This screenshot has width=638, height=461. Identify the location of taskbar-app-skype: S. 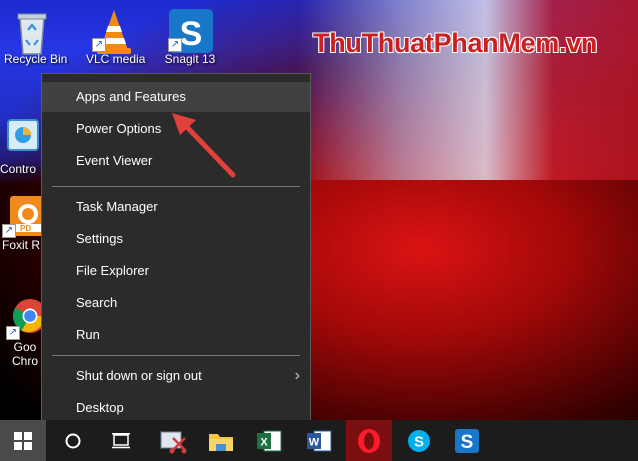
(419, 440).